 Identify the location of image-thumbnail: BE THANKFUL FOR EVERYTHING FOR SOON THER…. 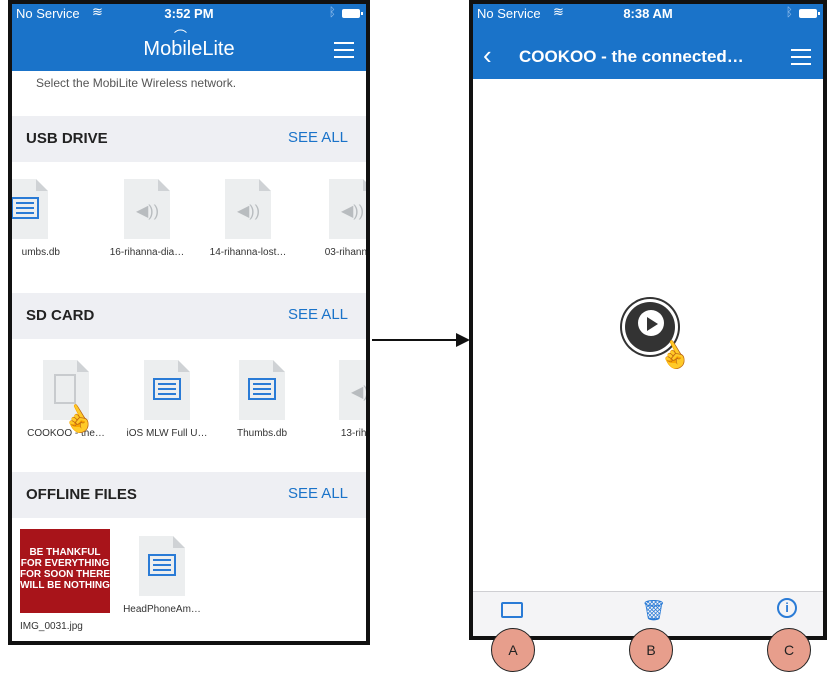
(65, 571).